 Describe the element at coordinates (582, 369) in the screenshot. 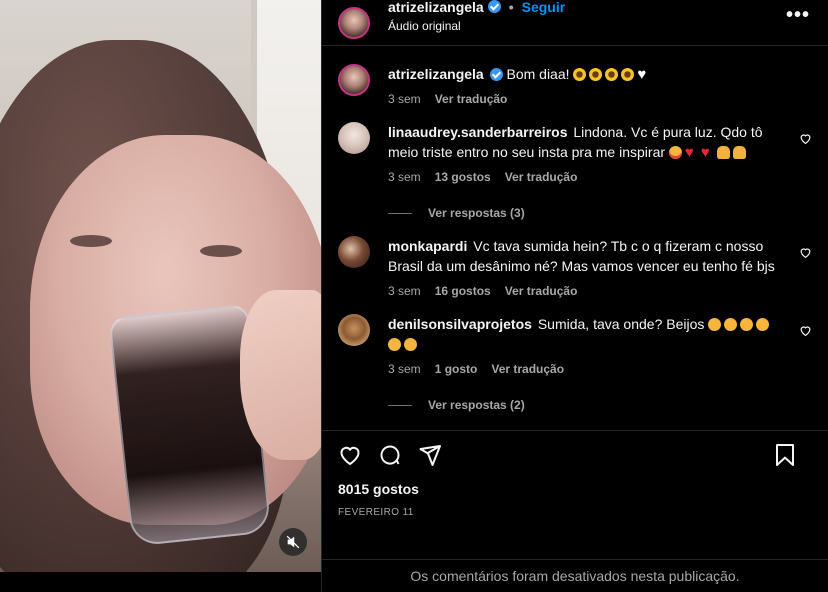

I see `comment-meta: 3 sem 1 gosto Ver tradução` at that location.